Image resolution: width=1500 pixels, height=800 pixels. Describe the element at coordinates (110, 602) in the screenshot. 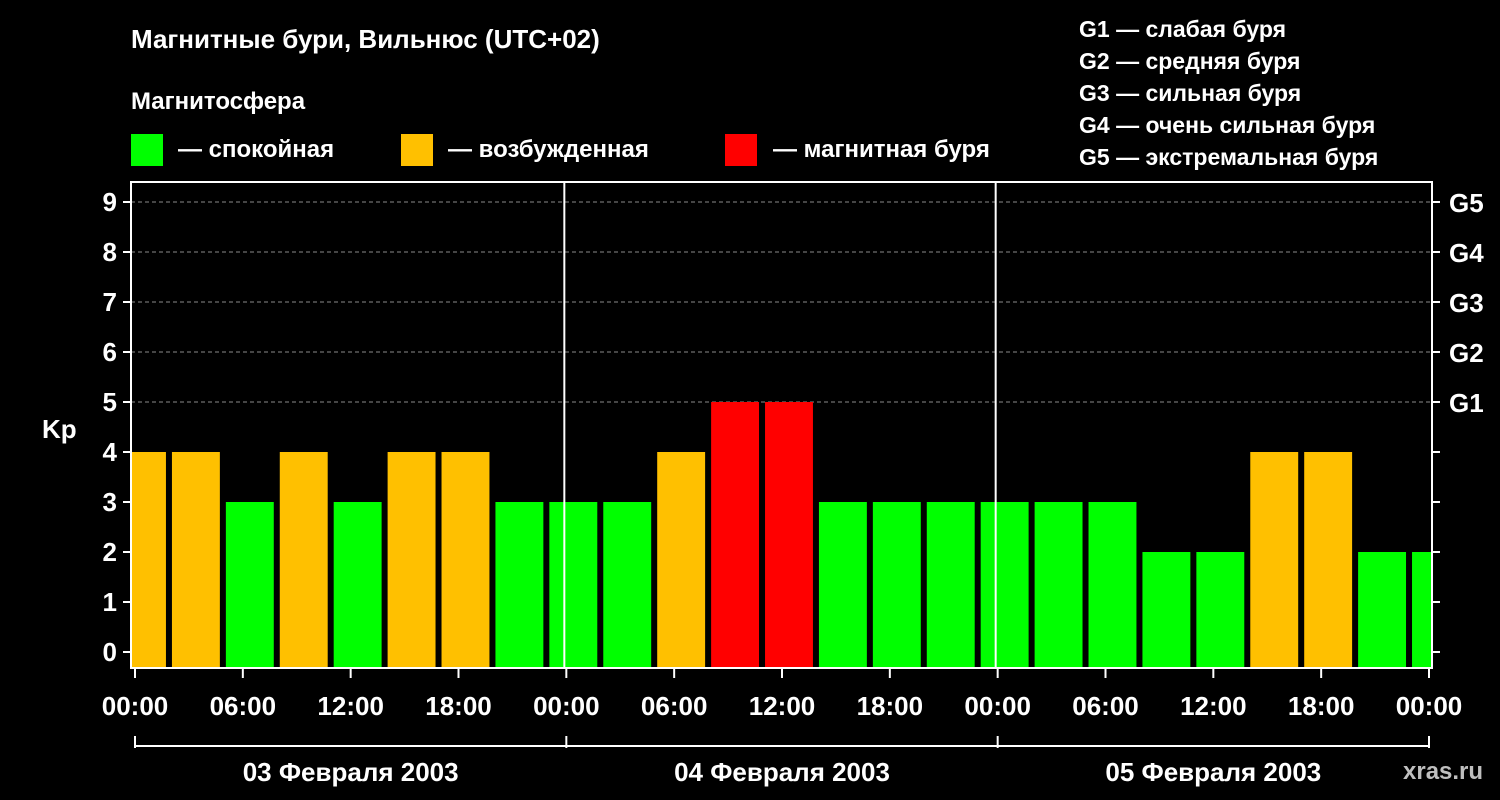

I see `y-tick-label: 1` at that location.